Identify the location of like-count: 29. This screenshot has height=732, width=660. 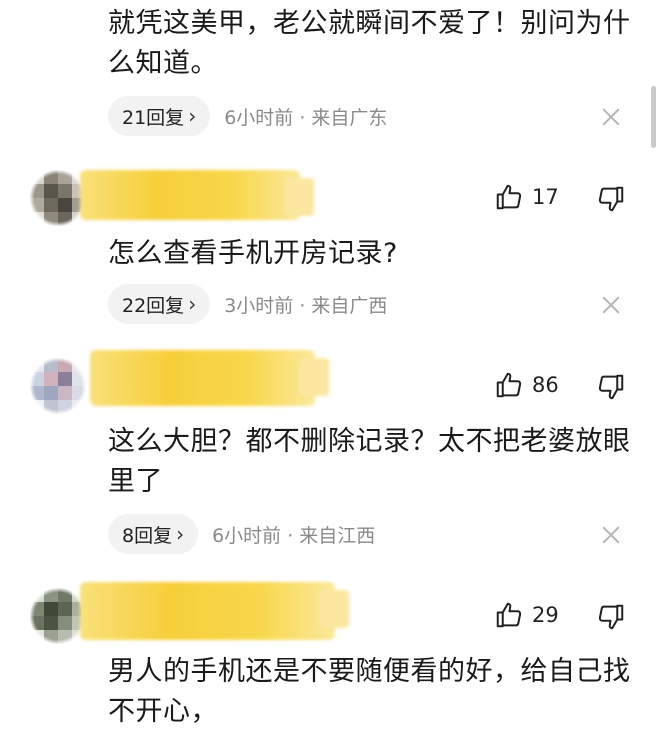
(545, 615).